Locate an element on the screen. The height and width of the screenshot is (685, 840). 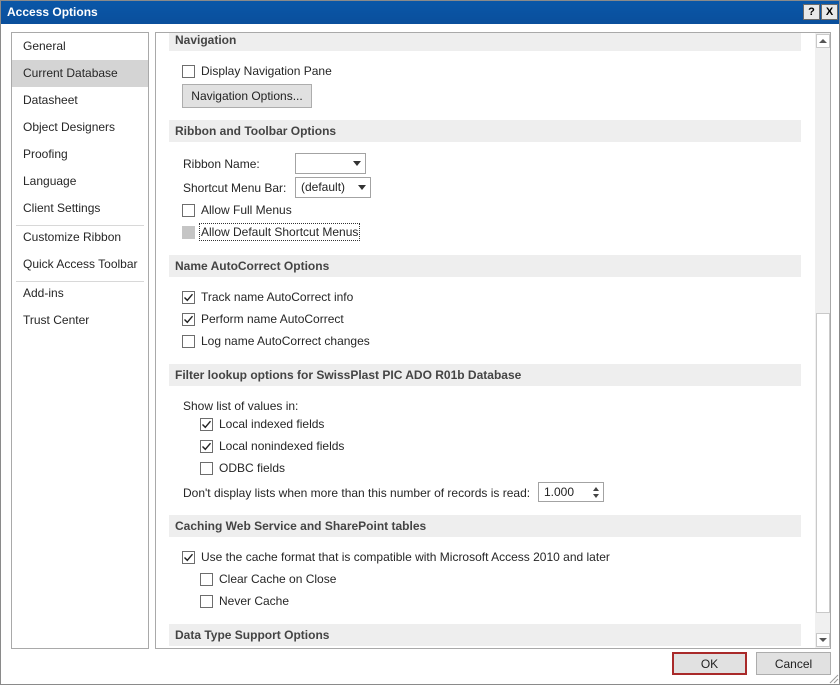
allow-full-menus-checkbox is located at coordinates (188, 210).